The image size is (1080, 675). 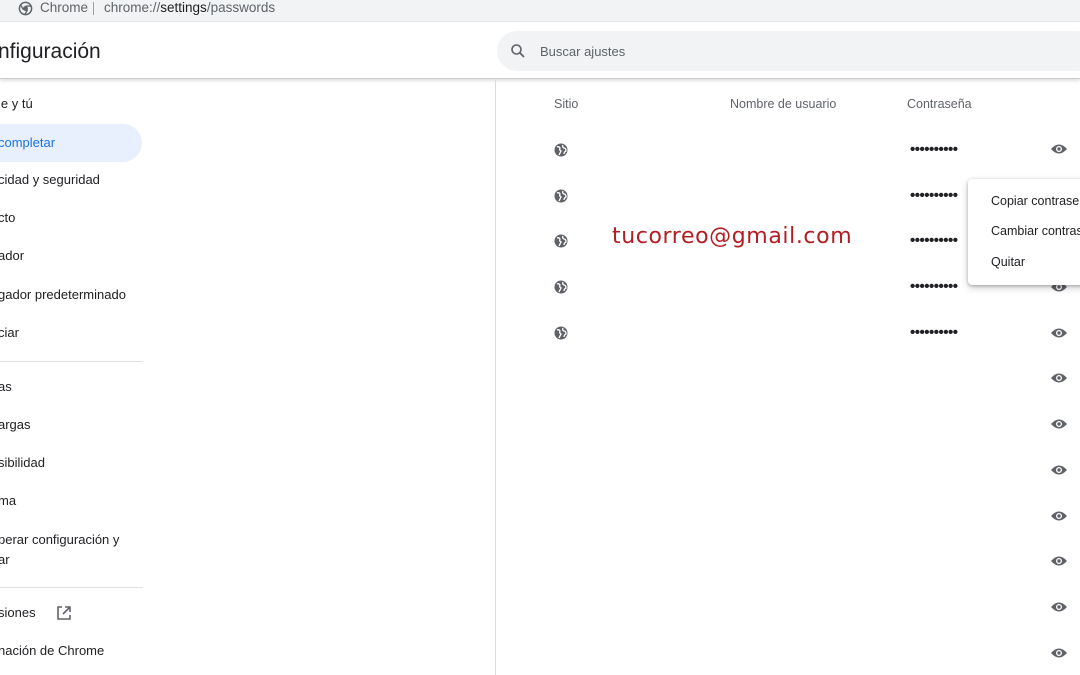 What do you see at coordinates (71, 501) in the screenshot?
I see `sidebar-item-system: ma` at bounding box center [71, 501].